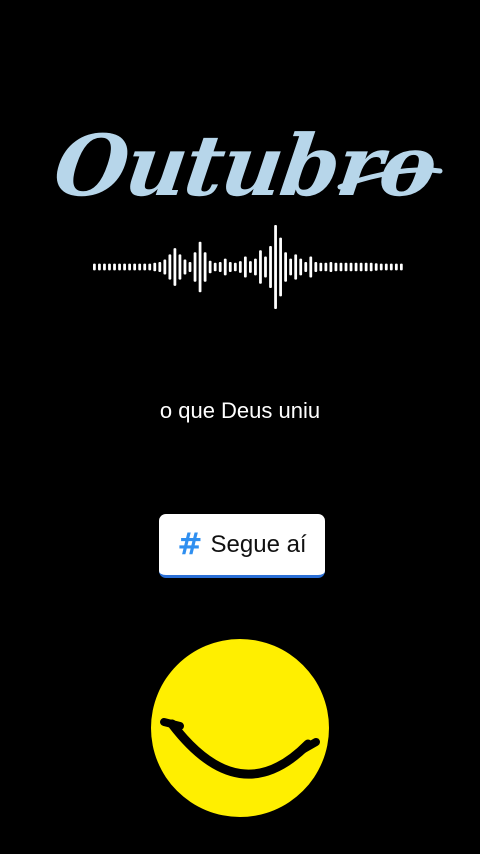  What do you see at coordinates (240, 728) in the screenshot?
I see `smiley-face-icon` at bounding box center [240, 728].